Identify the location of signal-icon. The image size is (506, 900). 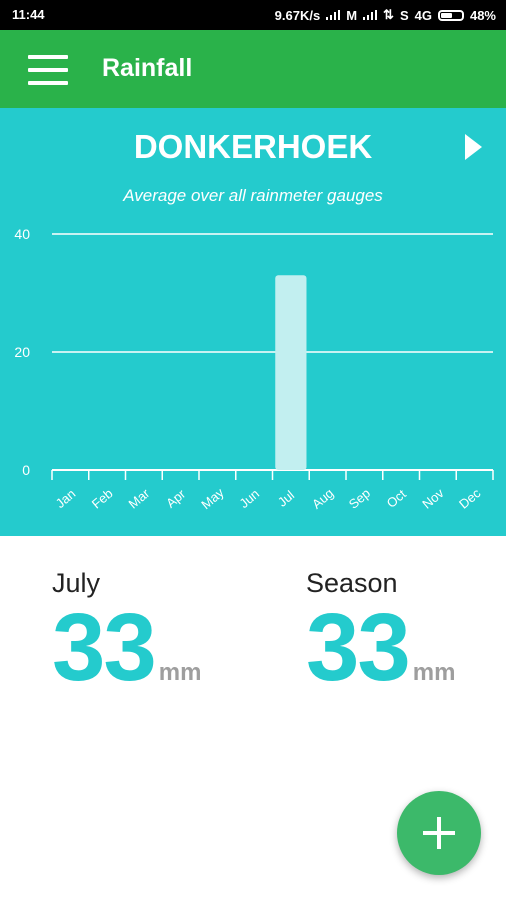
(333, 15).